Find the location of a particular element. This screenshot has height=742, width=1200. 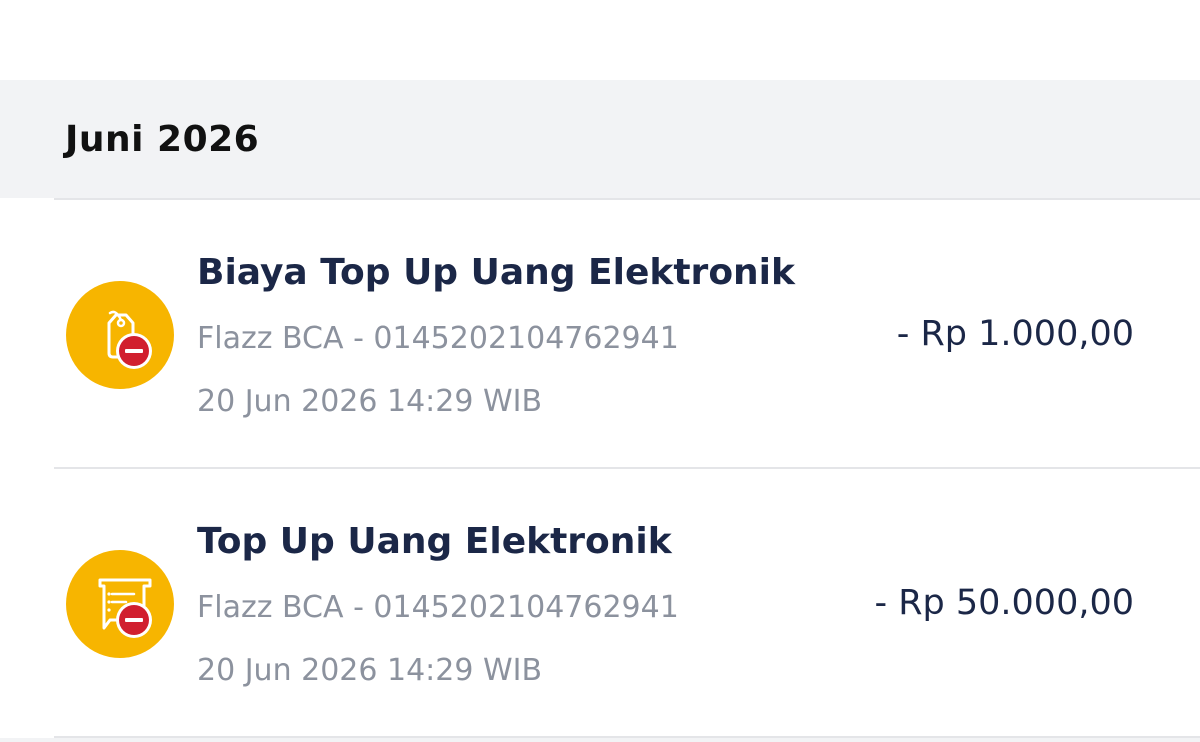

bottom-strip is located at coordinates (600, 740).